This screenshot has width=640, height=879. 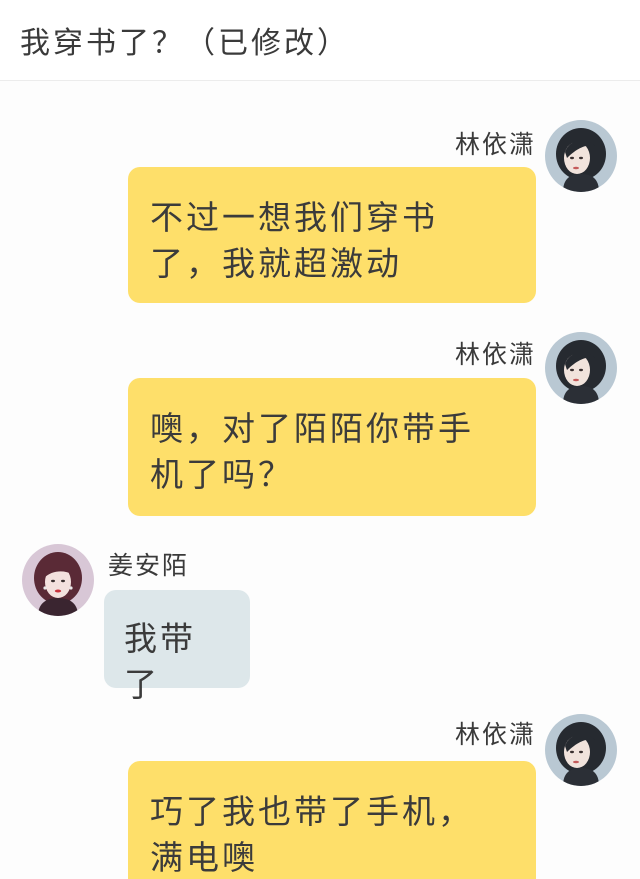 What do you see at coordinates (276, 263) in the screenshot?
I see `message-line: 了，我就超激动` at bounding box center [276, 263].